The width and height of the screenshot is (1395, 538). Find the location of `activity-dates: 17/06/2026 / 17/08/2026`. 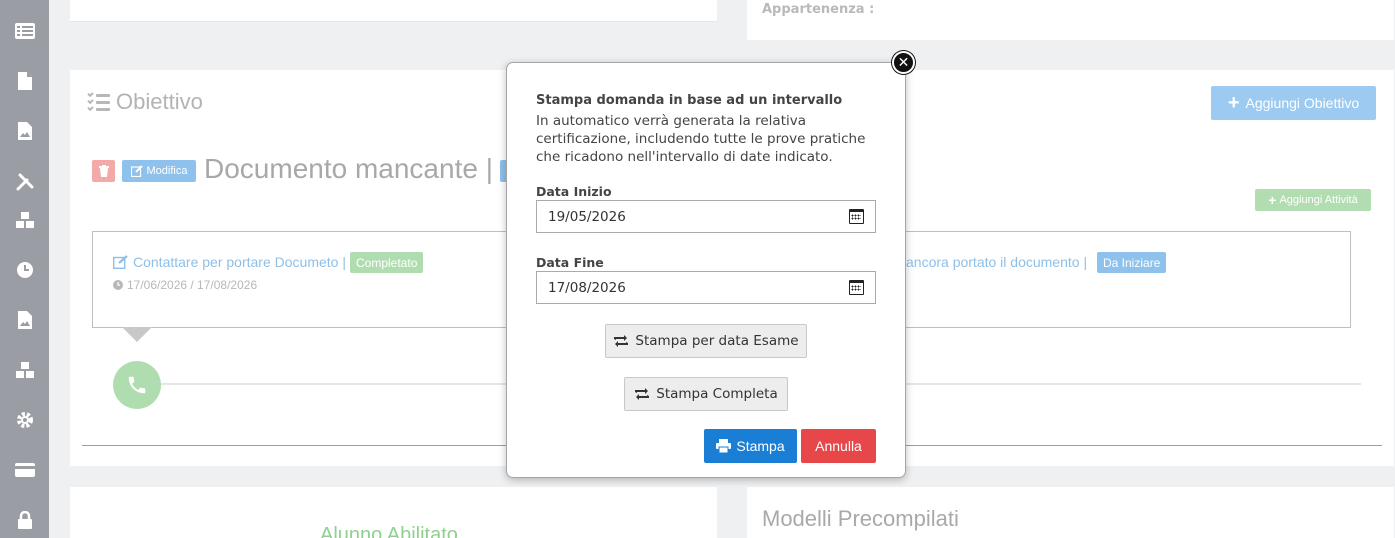

activity-dates: 17/06/2026 / 17/08/2026 is located at coordinates (185, 285).